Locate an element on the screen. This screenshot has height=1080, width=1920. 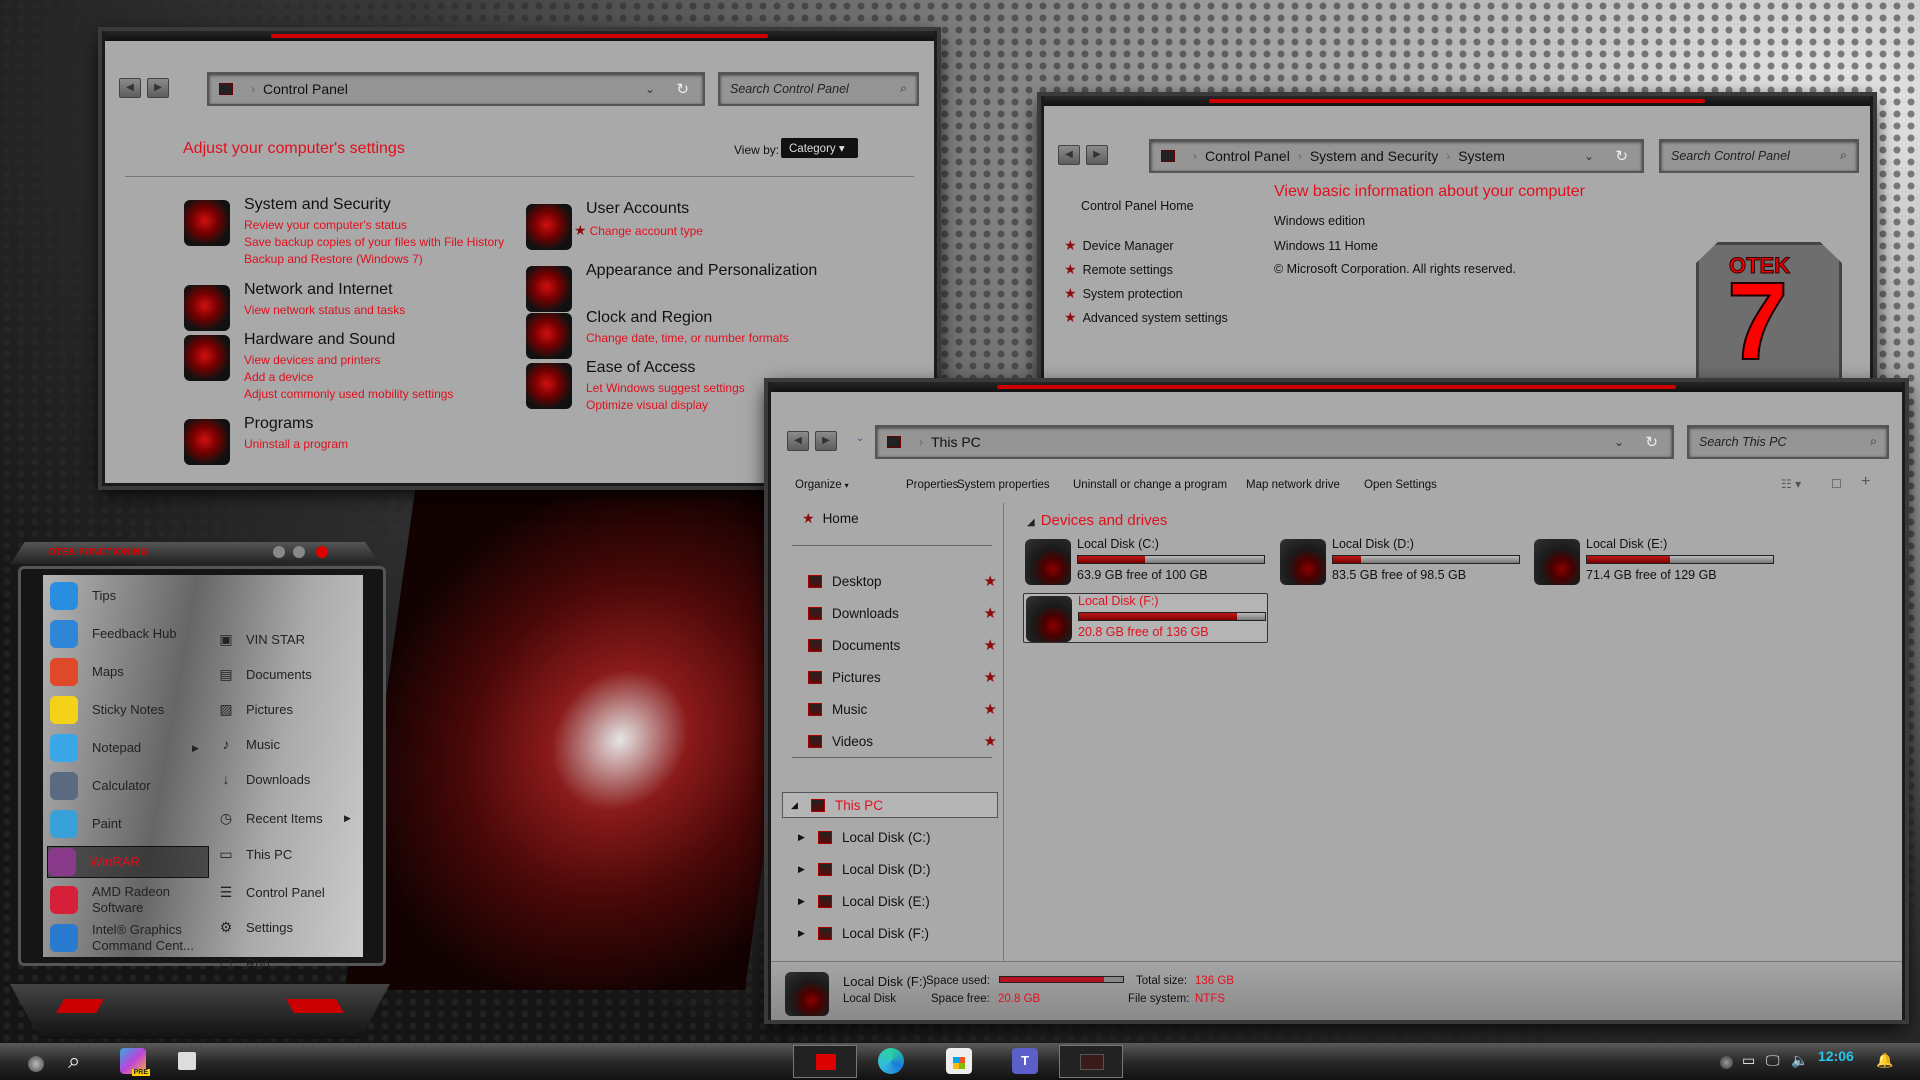
notification-bell-icon: 🔔 is located at coordinates (1884, 1060).